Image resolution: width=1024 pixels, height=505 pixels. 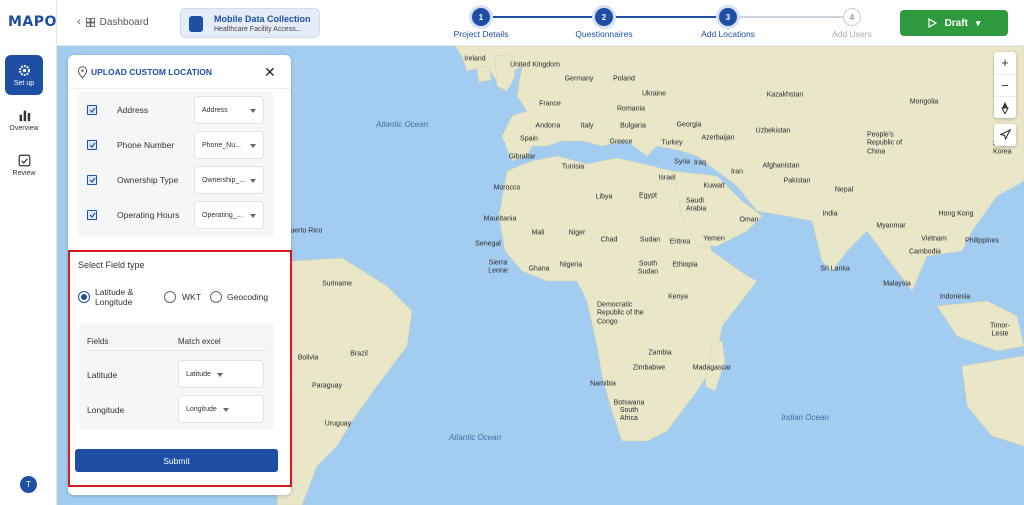 I want to click on sidebar-item-overview: Overview, so click(x=24, y=120).